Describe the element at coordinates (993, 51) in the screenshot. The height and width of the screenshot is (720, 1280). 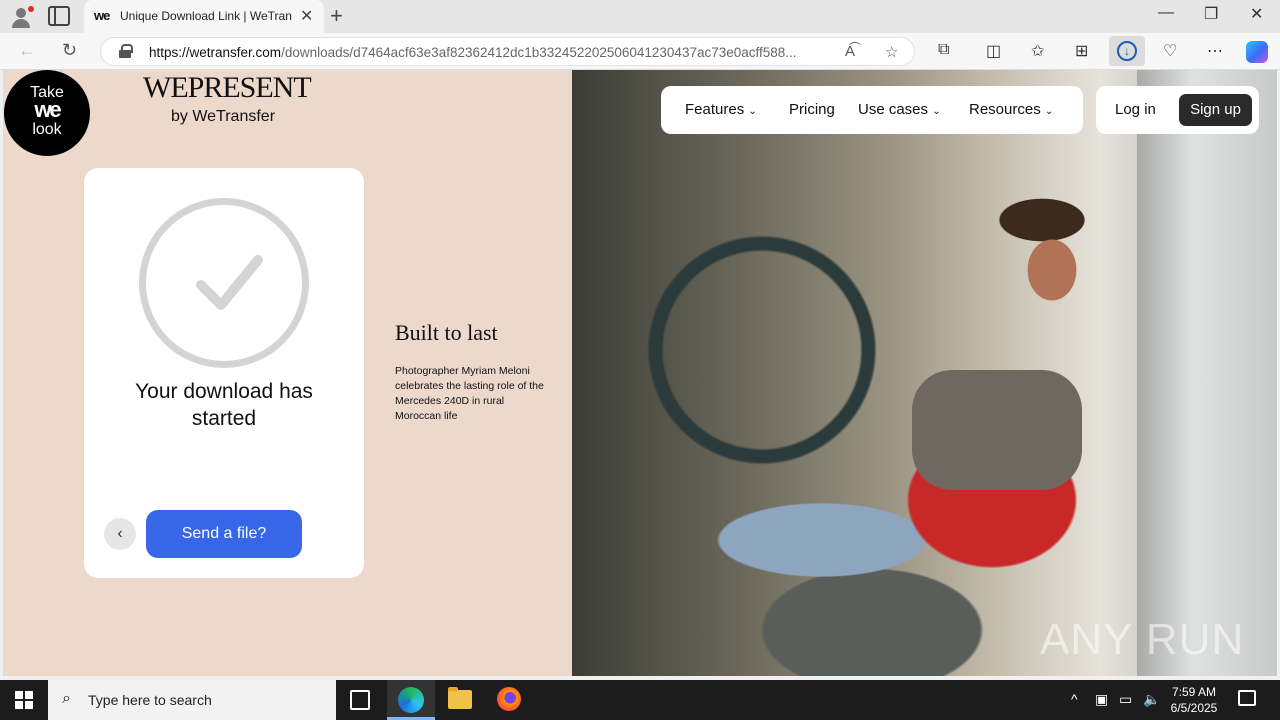
I see `split-screen-icon: ◫` at that location.